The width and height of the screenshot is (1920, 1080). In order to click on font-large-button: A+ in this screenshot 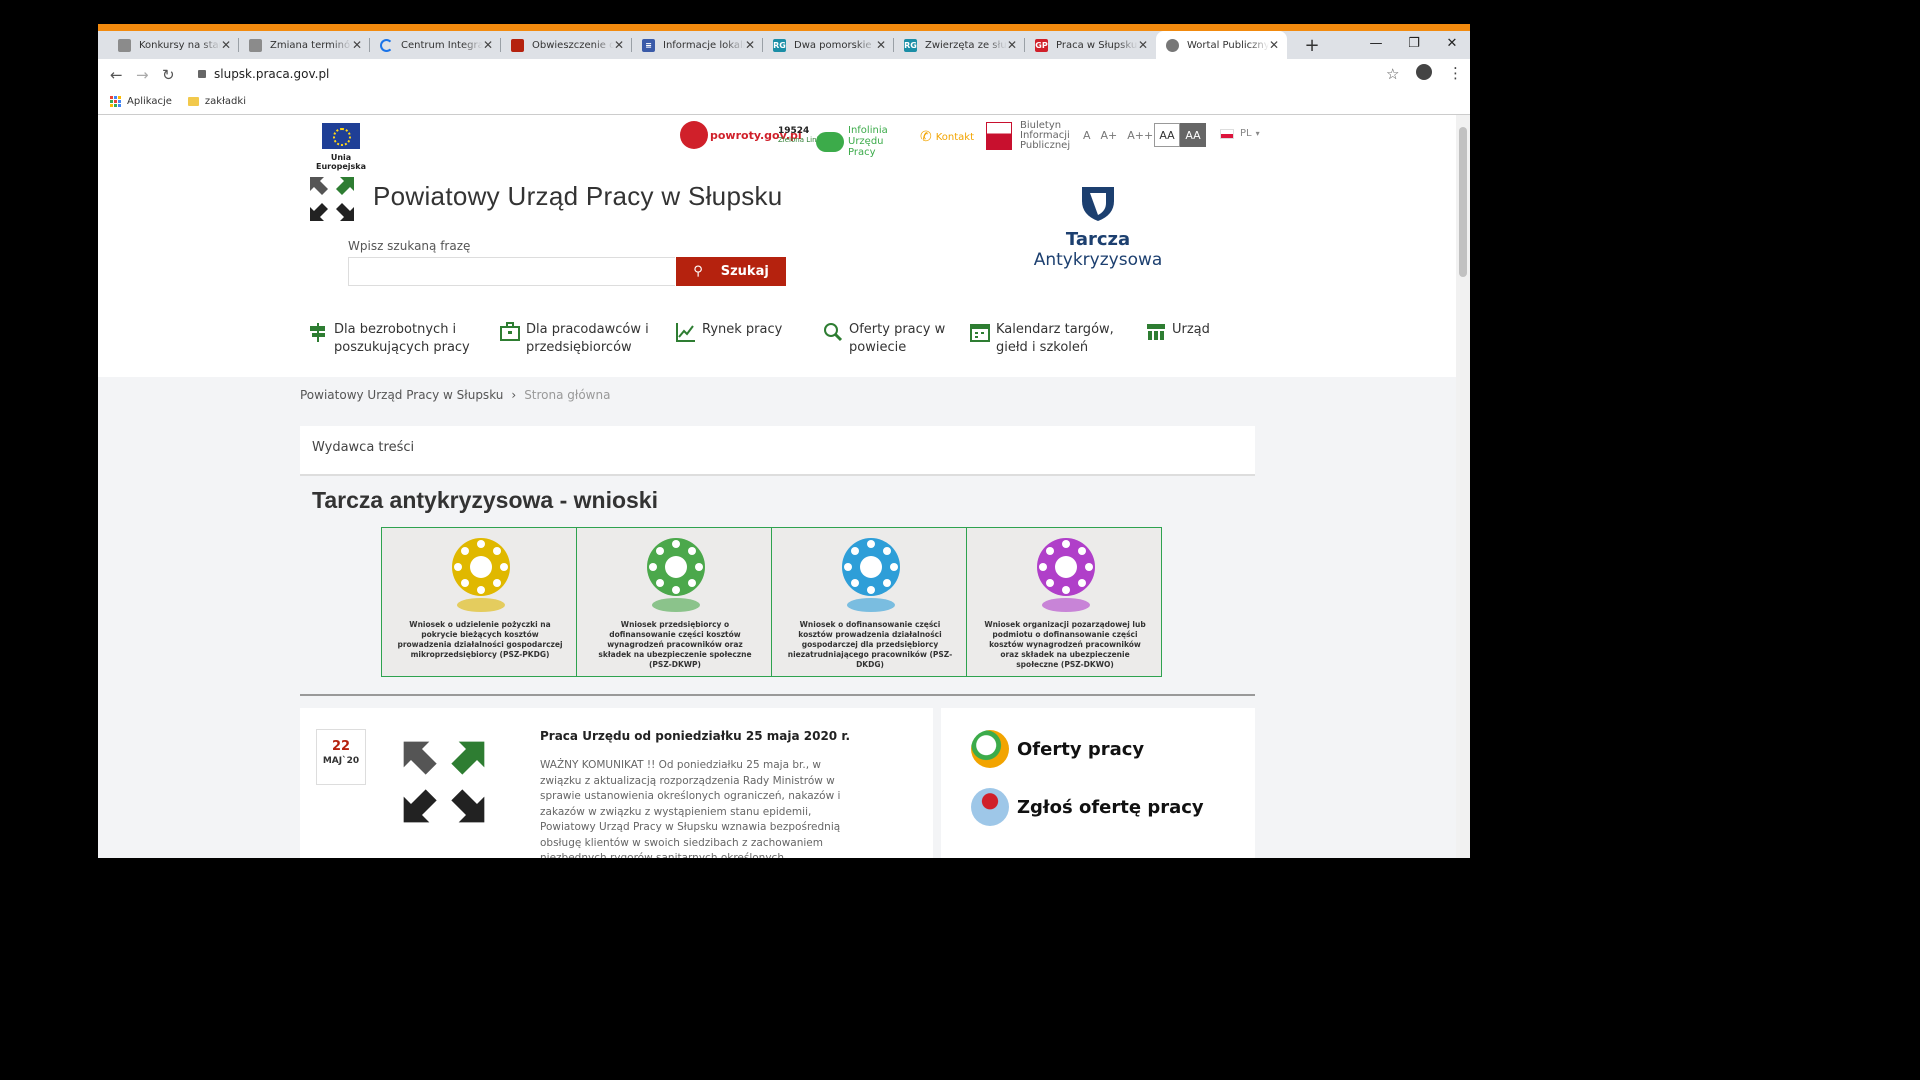, I will do `click(1109, 135)`.